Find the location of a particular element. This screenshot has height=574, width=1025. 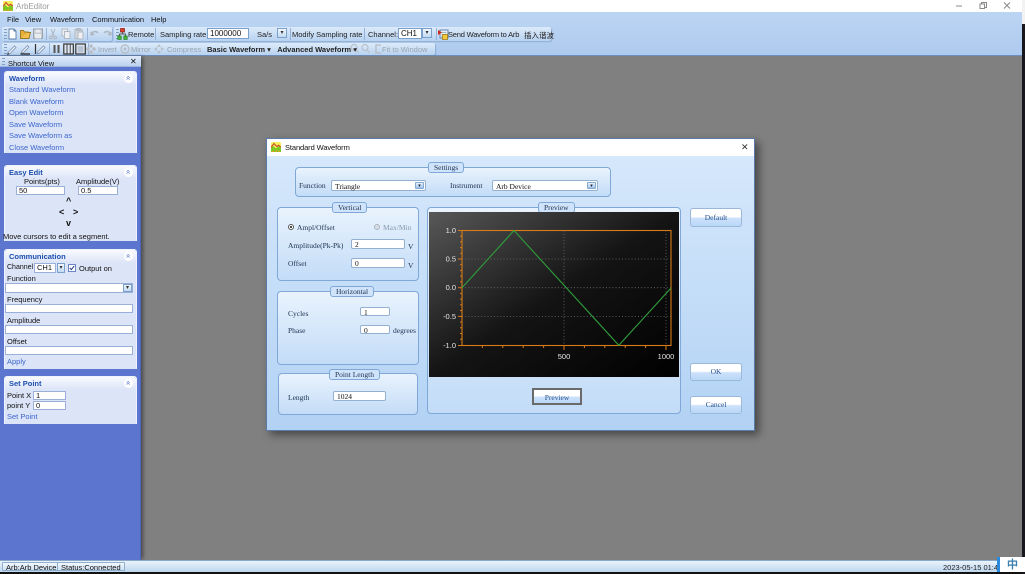

svg-text: 0.5 is located at coordinates (451, 259).